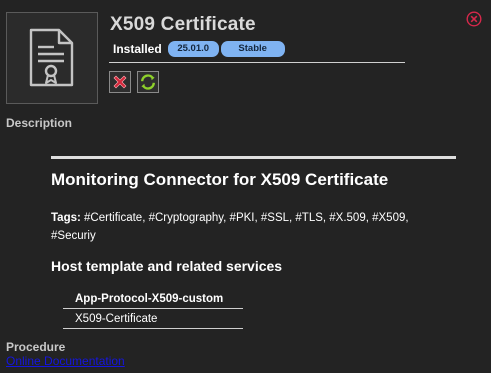 Image resolution: width=491 pixels, height=373 pixels. Describe the element at coordinates (193, 49) in the screenshot. I see `version-badge: 25.01.0` at that location.